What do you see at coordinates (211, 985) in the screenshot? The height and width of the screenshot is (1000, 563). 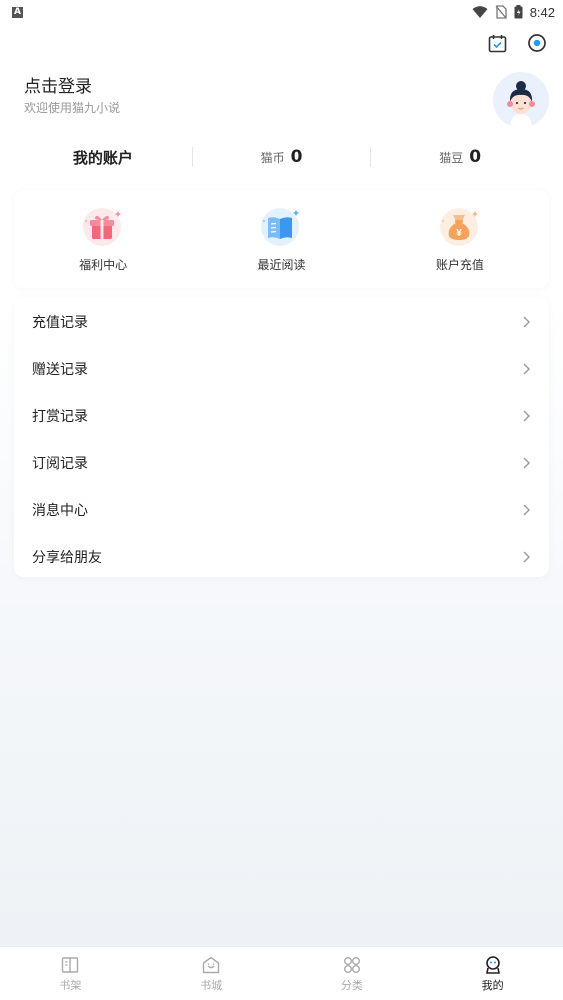 I see `tab-label: 书城` at bounding box center [211, 985].